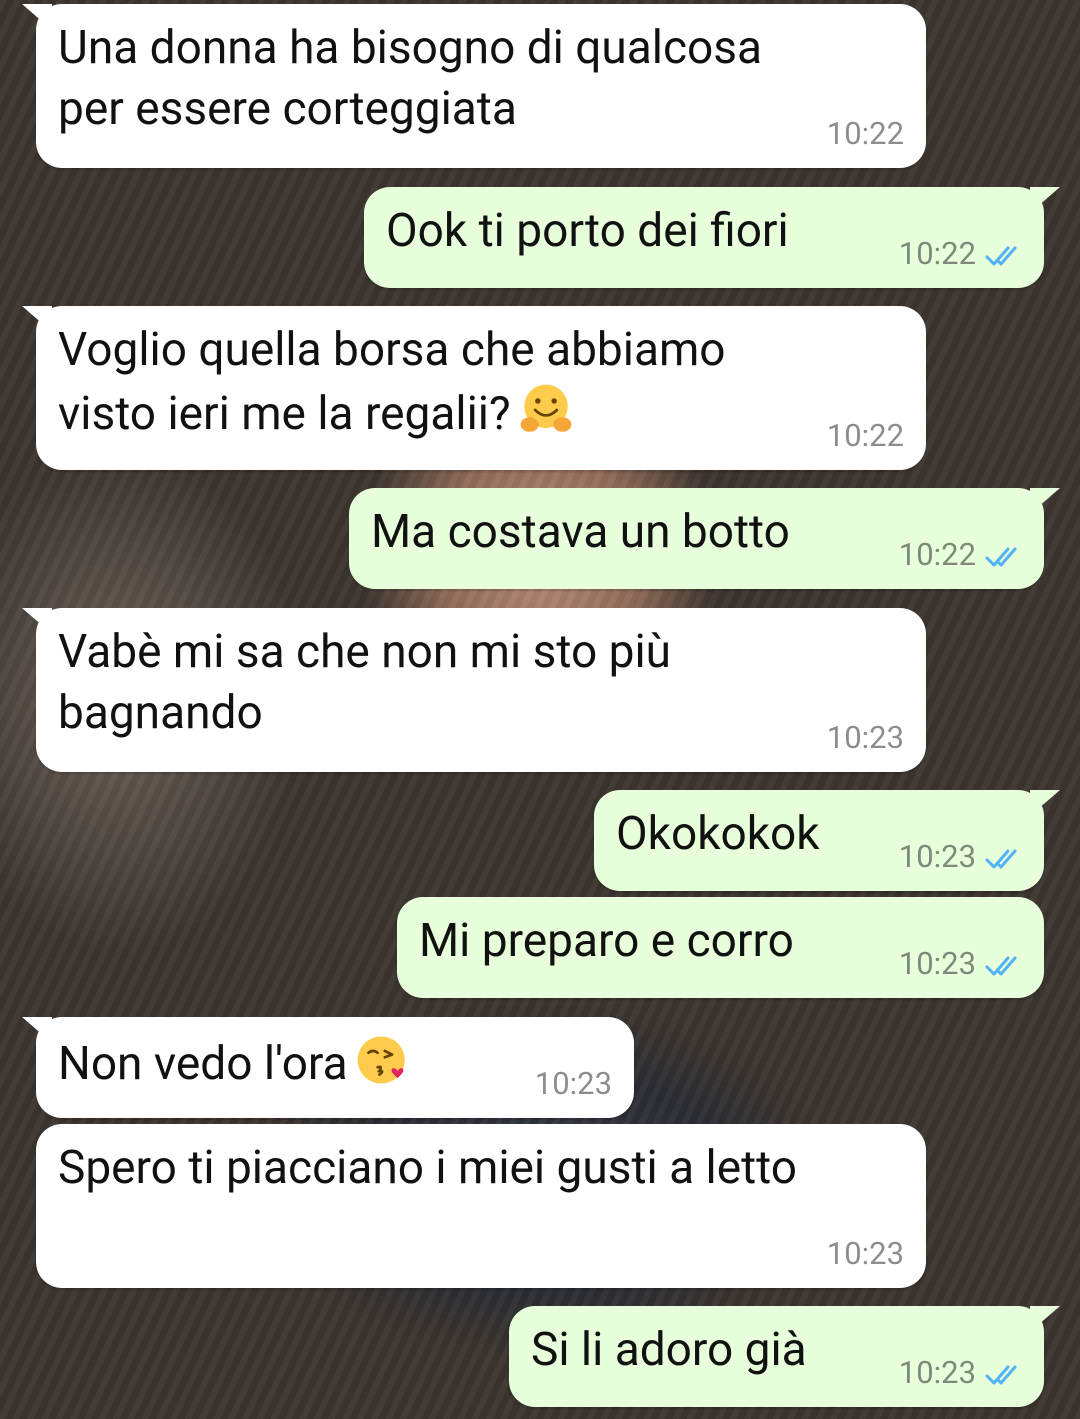  Describe the element at coordinates (669, 1350) in the screenshot. I see `message-text: Si li adoro già` at that location.